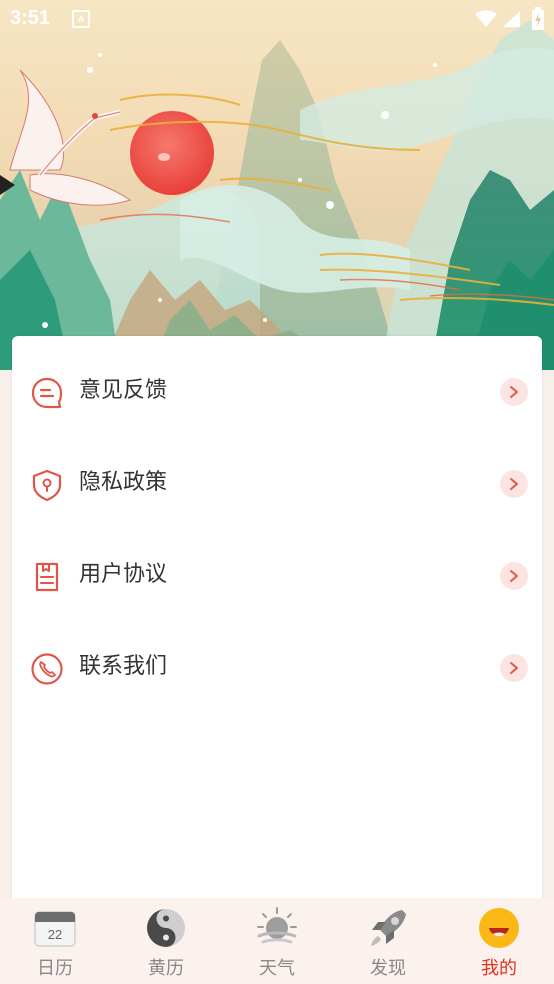 The height and width of the screenshot is (984, 554). I want to click on tab-label: 发现, so click(388, 968).